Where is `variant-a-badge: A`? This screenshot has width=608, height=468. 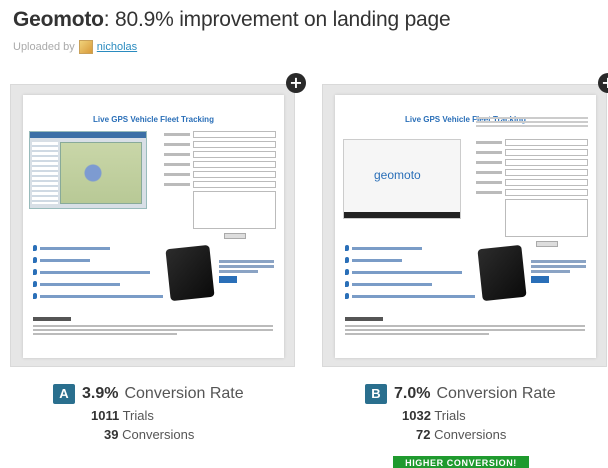 variant-a-badge: A is located at coordinates (64, 394).